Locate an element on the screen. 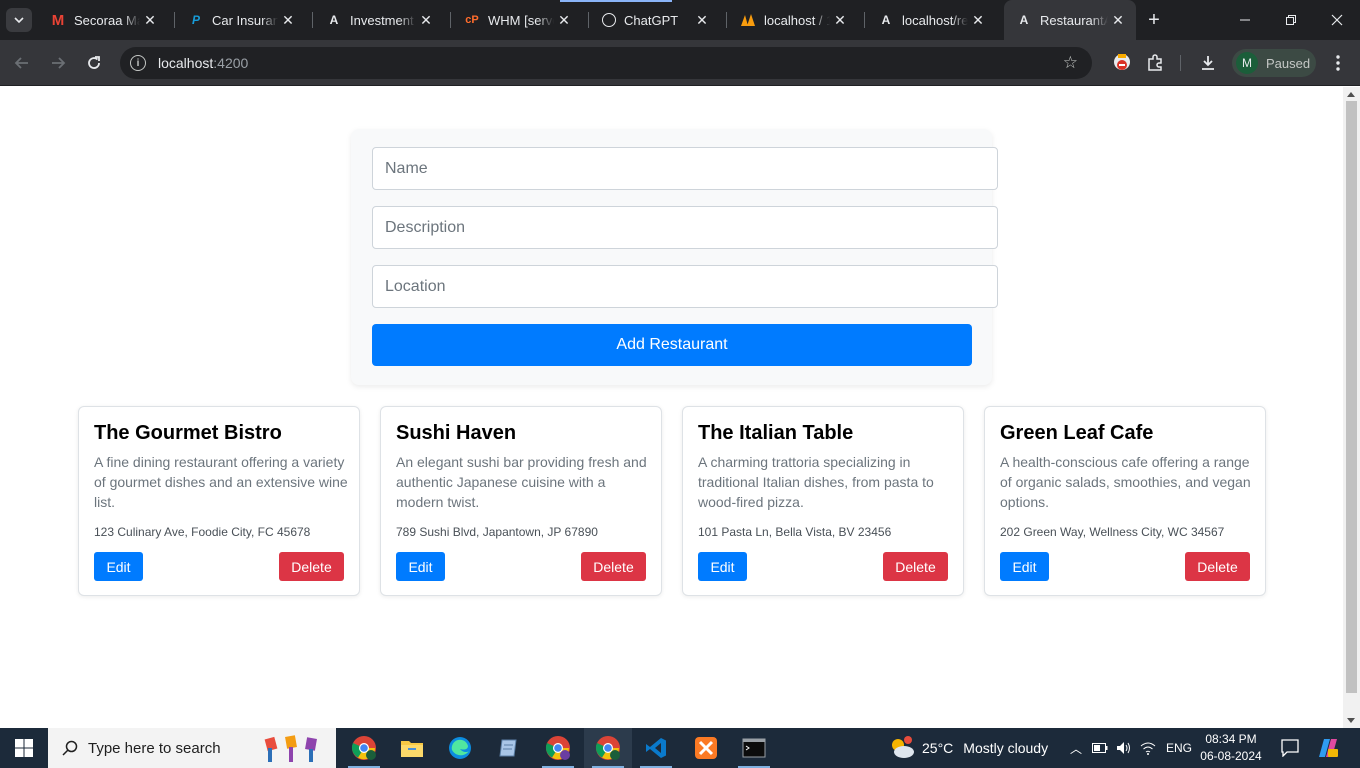 The height and width of the screenshot is (768, 1360). taskbar-chrome-t is located at coordinates (558, 748).